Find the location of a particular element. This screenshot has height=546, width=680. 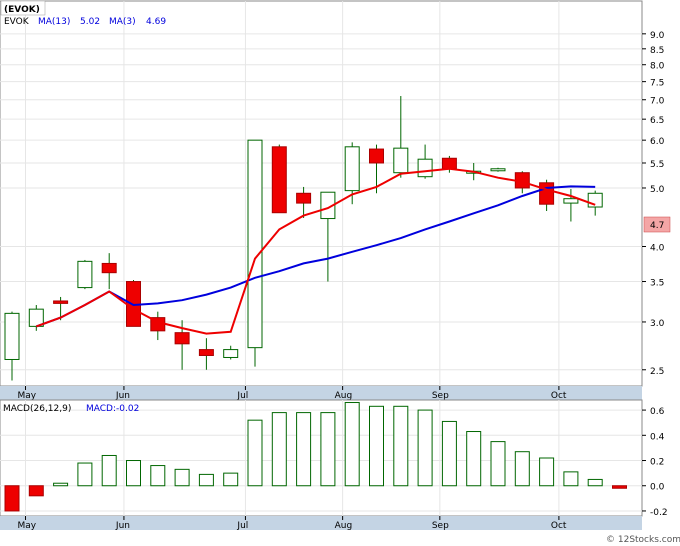

price-tag: 4.7 is located at coordinates (657, 224).